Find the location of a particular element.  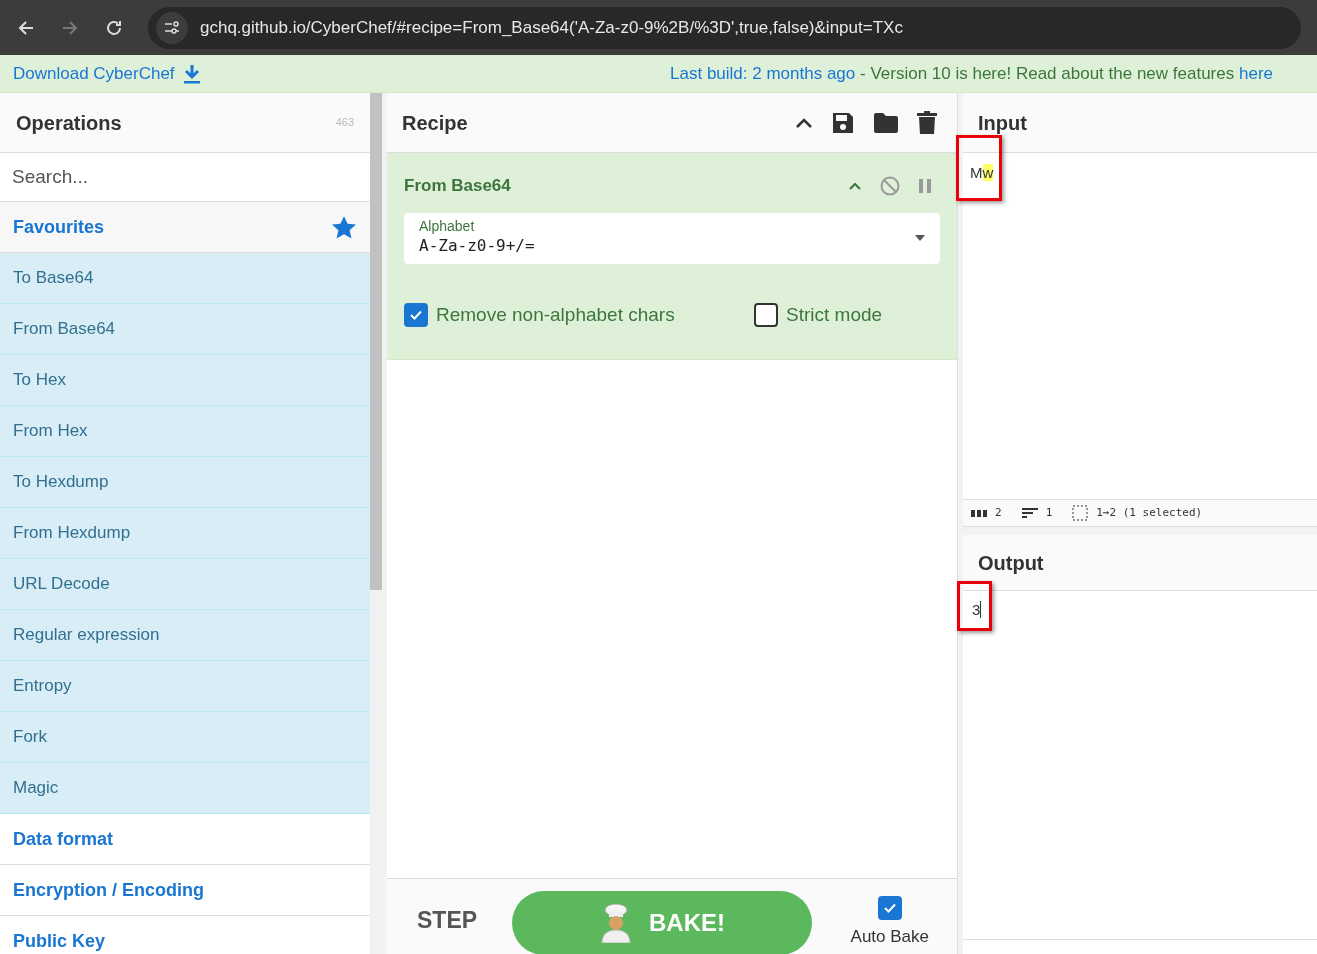

panel-title: Output is located at coordinates (1011, 563).